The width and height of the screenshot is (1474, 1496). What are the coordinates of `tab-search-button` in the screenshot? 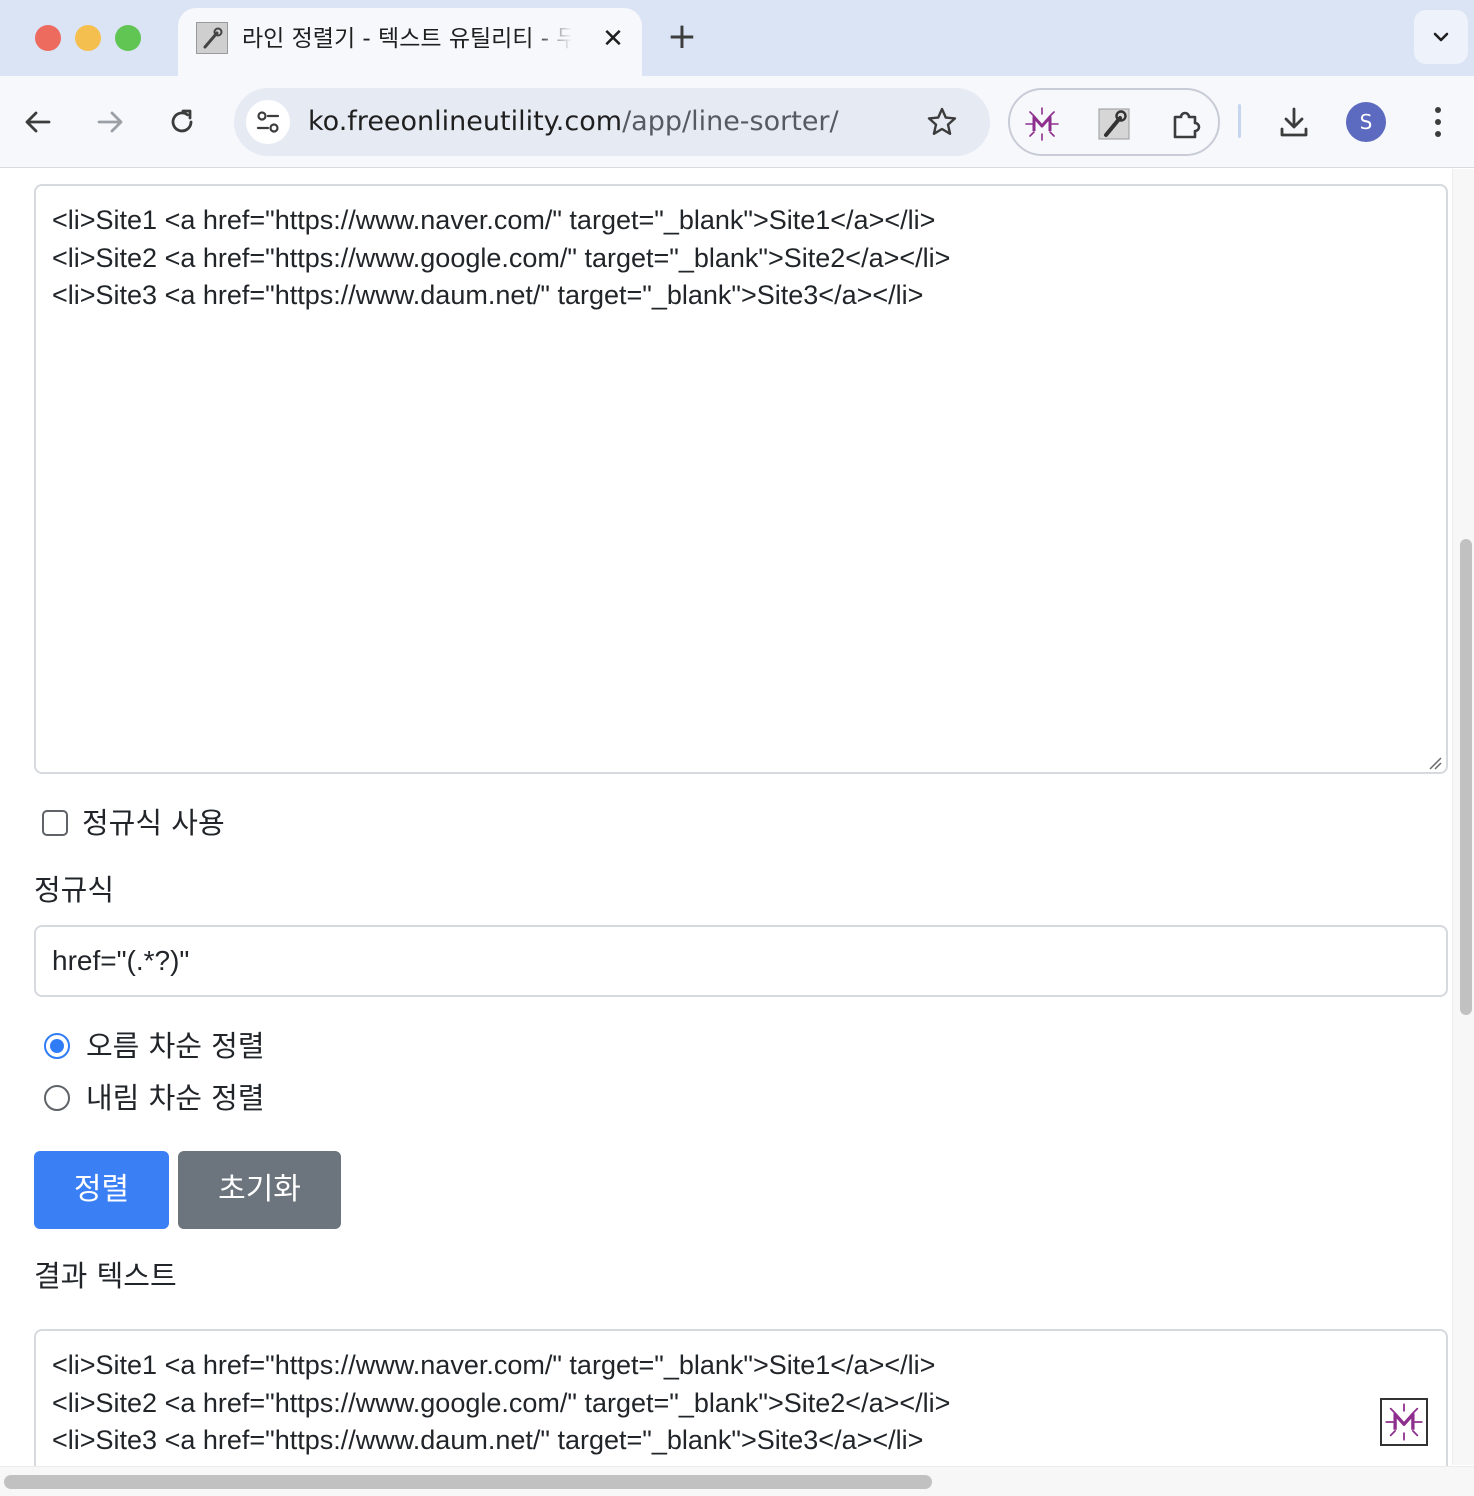 It's located at (1441, 37).